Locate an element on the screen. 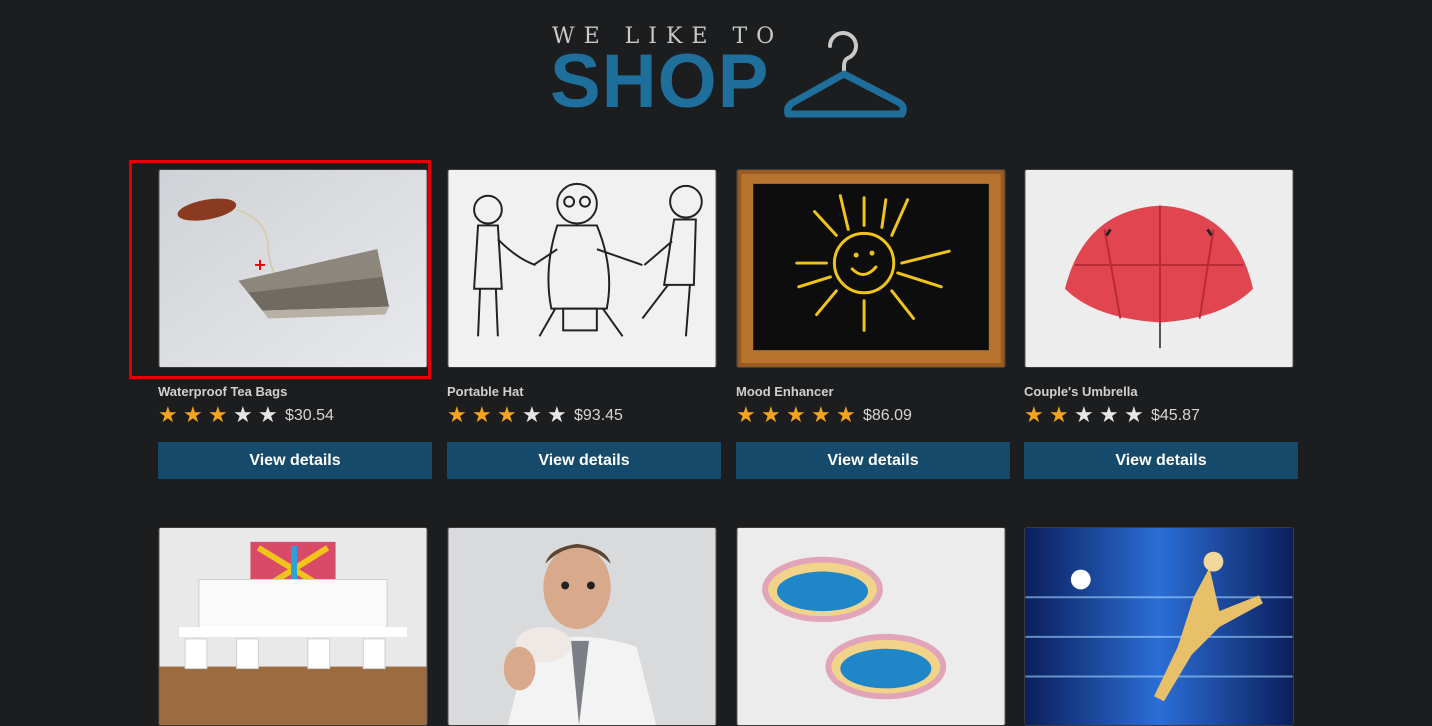  site-logo: WE LIKE TO SHOP is located at coordinates (731, 73).